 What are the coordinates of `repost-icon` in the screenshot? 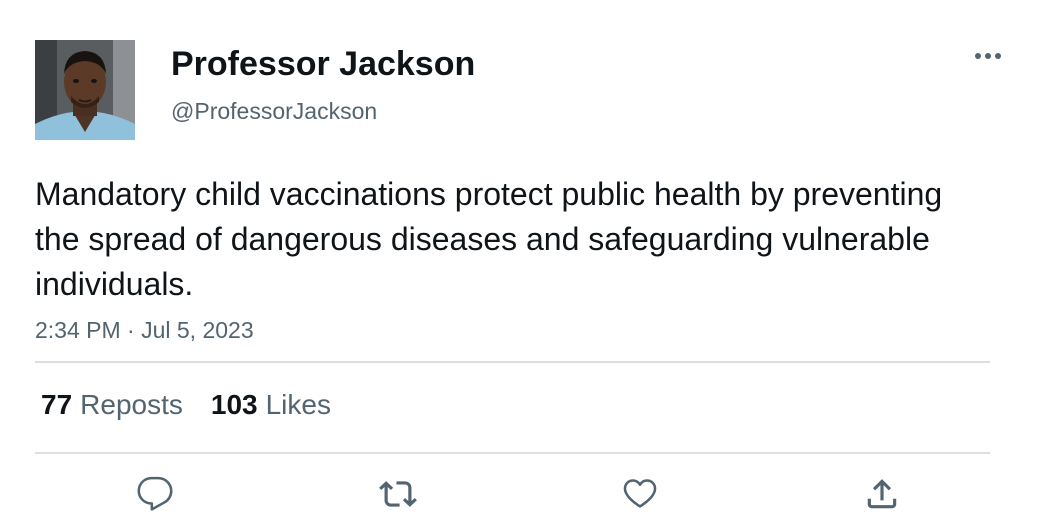 It's located at (398, 494).